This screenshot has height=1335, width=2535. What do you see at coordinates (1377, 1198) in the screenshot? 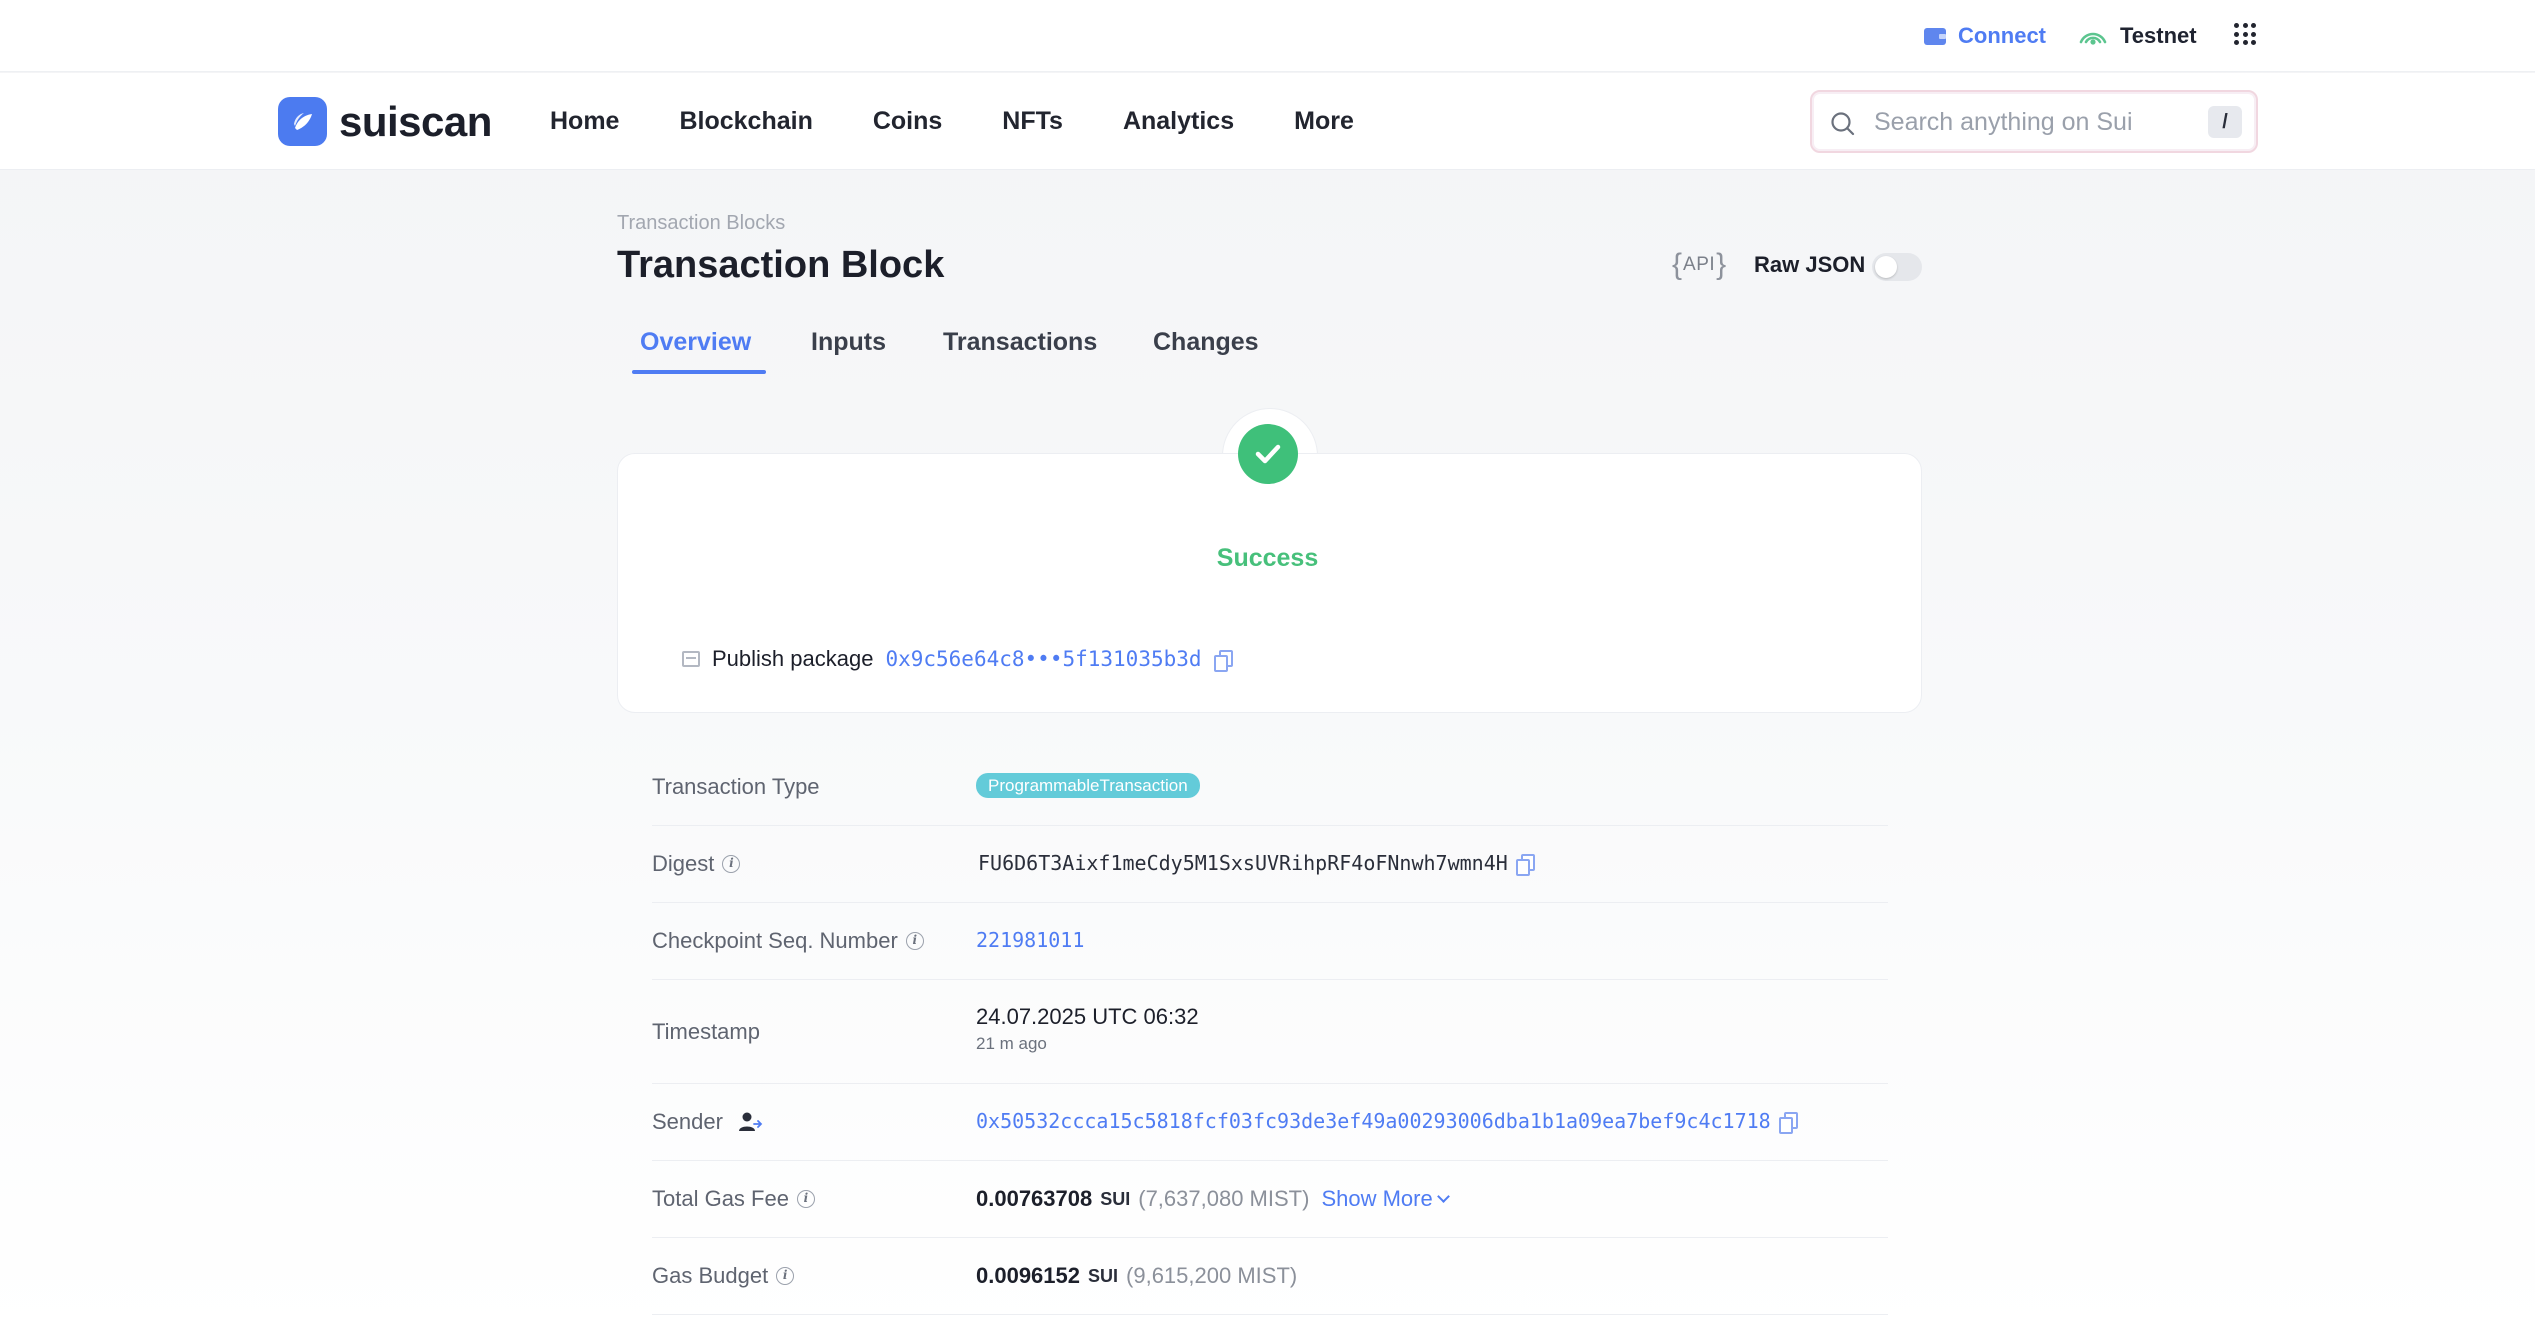
I see `show-more-label: Show More` at bounding box center [1377, 1198].